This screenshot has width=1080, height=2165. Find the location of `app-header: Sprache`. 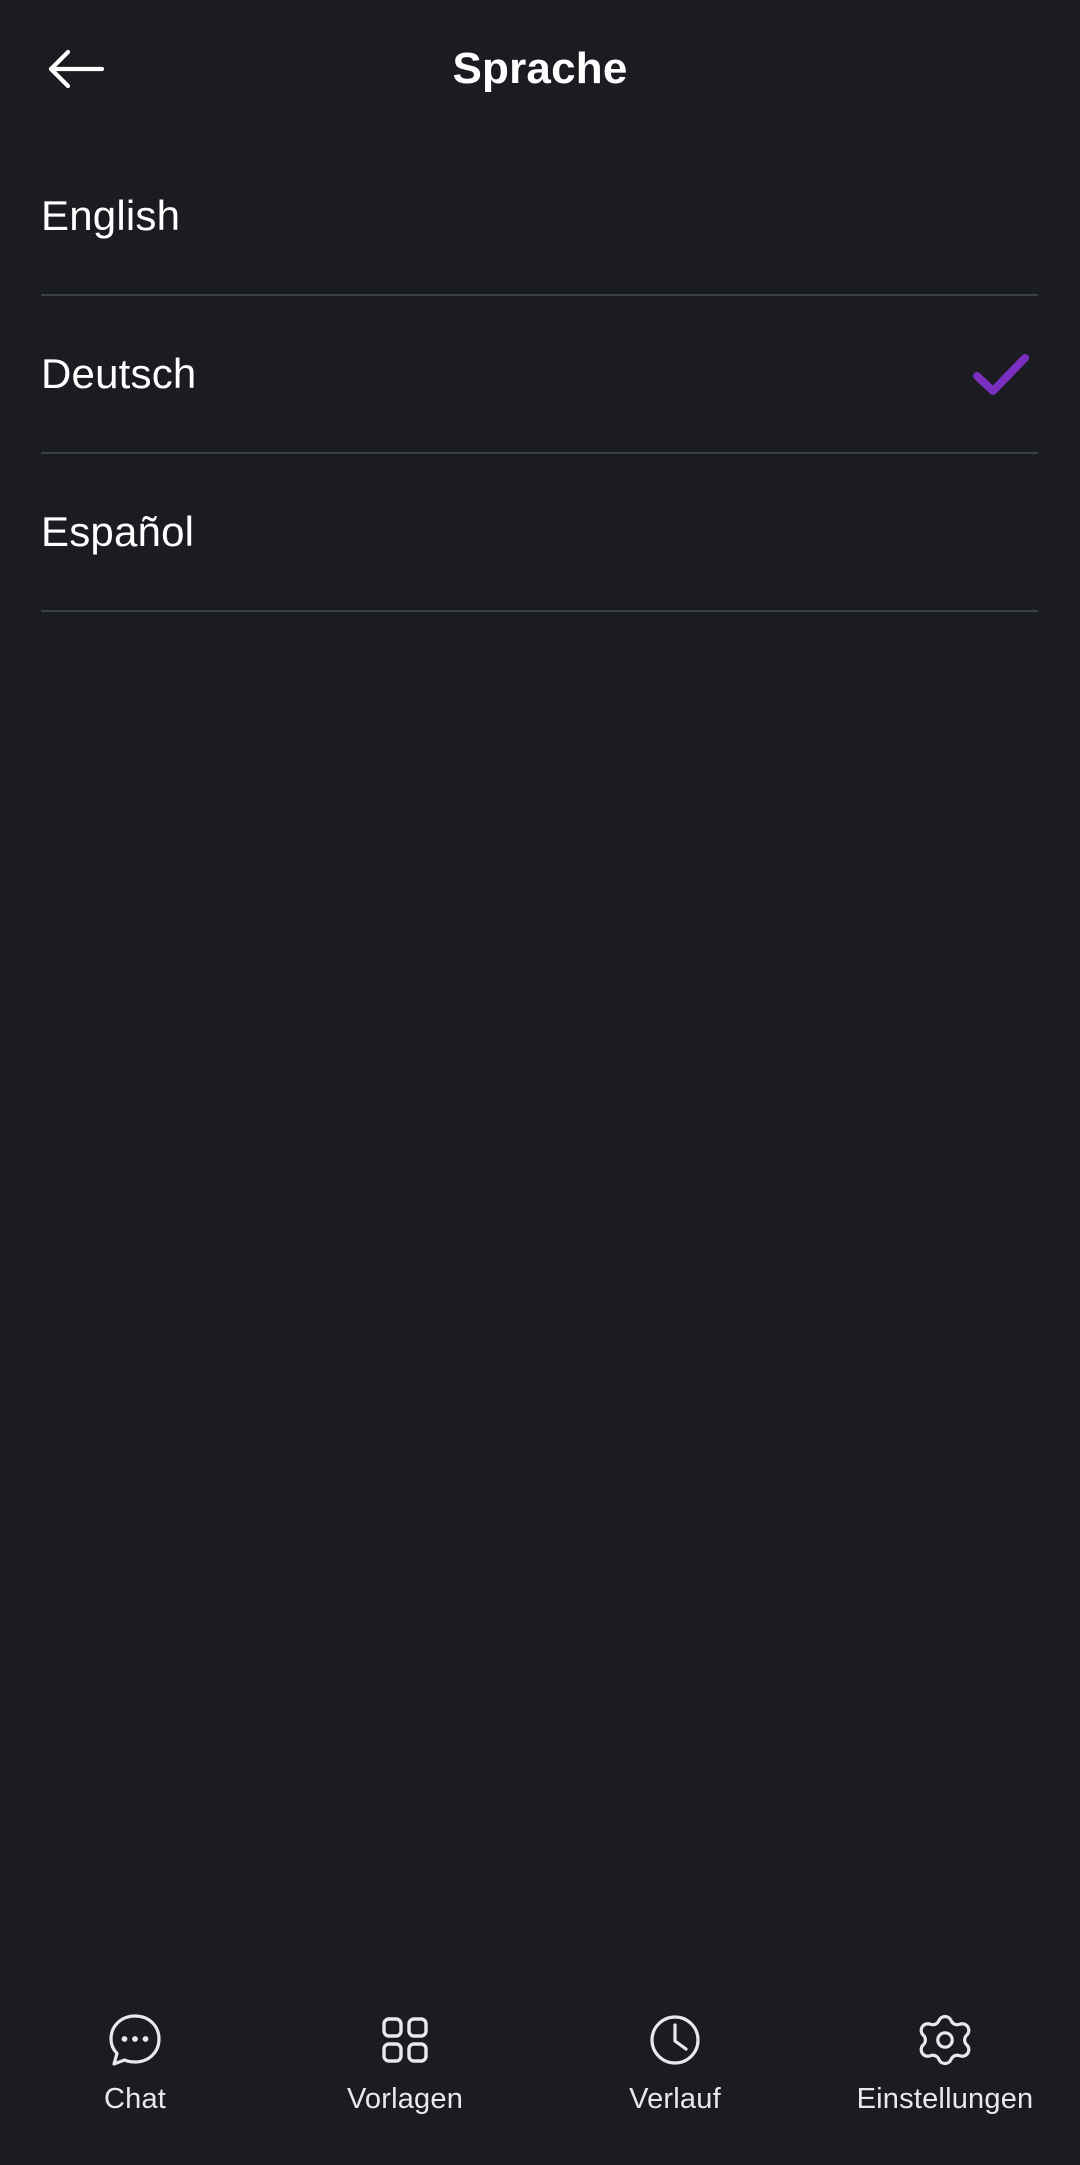

app-header: Sprache is located at coordinates (540, 69).